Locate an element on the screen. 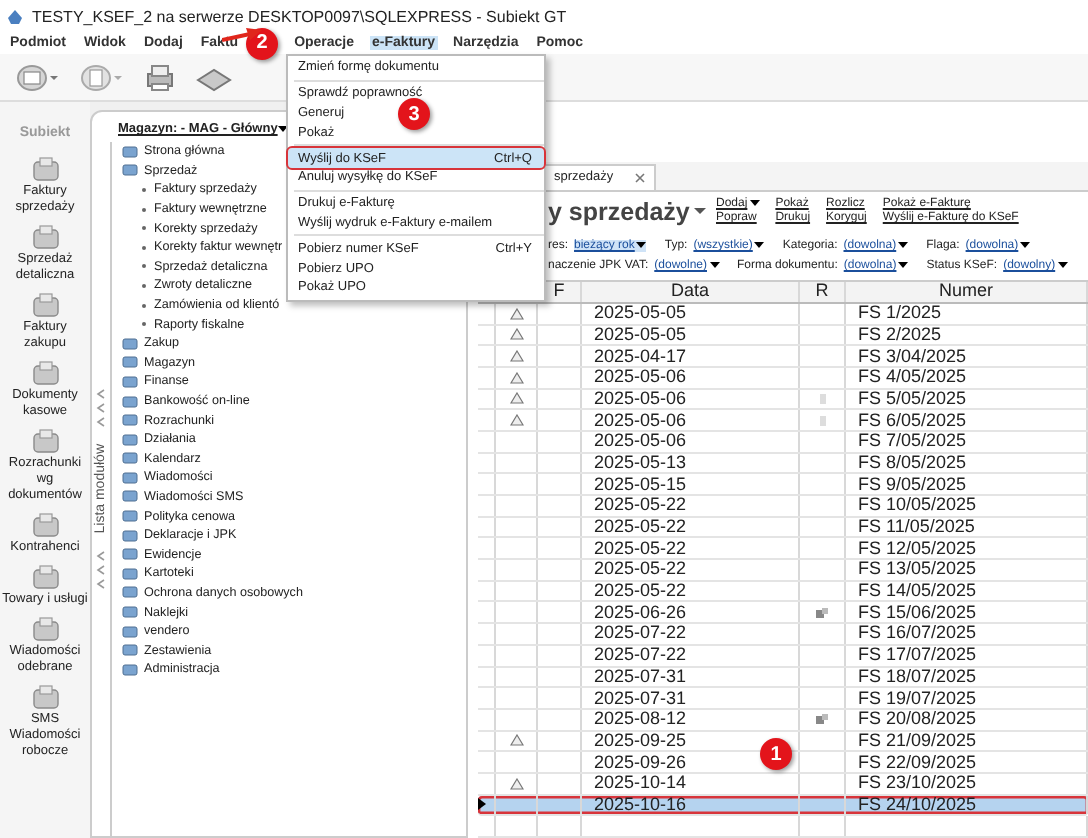 Image resolution: width=1088 pixels, height=838 pixels. table-cell: 2025-05-15 is located at coordinates (691, 484).